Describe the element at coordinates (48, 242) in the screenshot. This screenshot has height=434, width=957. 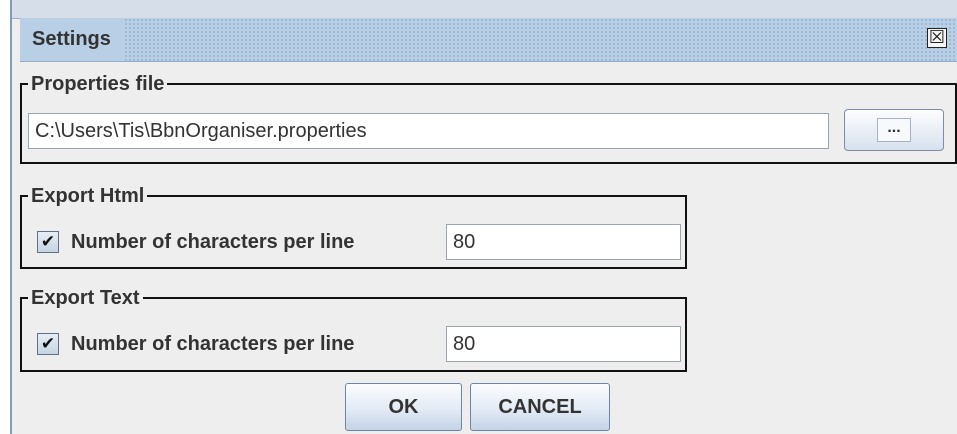
I see `export-html-chars-checkbox: ✔` at that location.